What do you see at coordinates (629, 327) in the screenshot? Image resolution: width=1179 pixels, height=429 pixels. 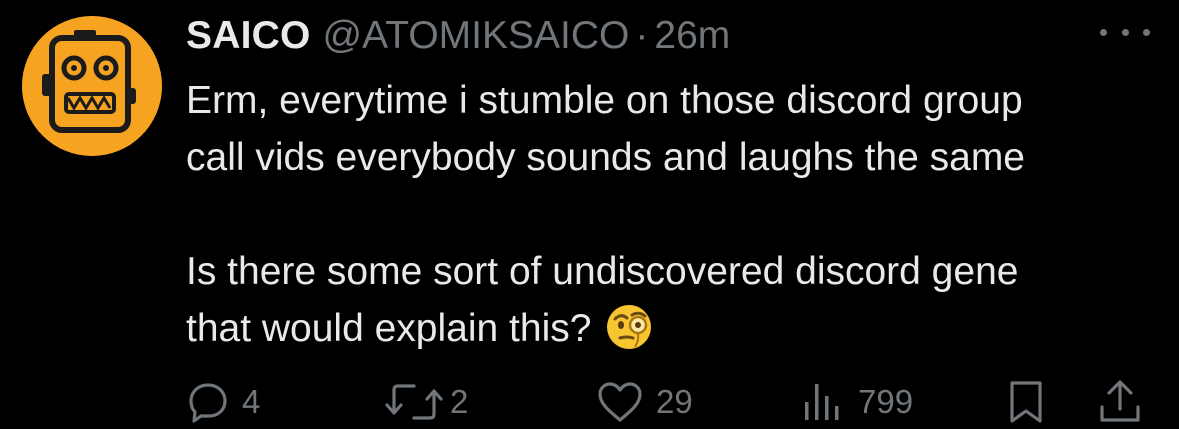 I see `face-with-monocle-icon` at bounding box center [629, 327].